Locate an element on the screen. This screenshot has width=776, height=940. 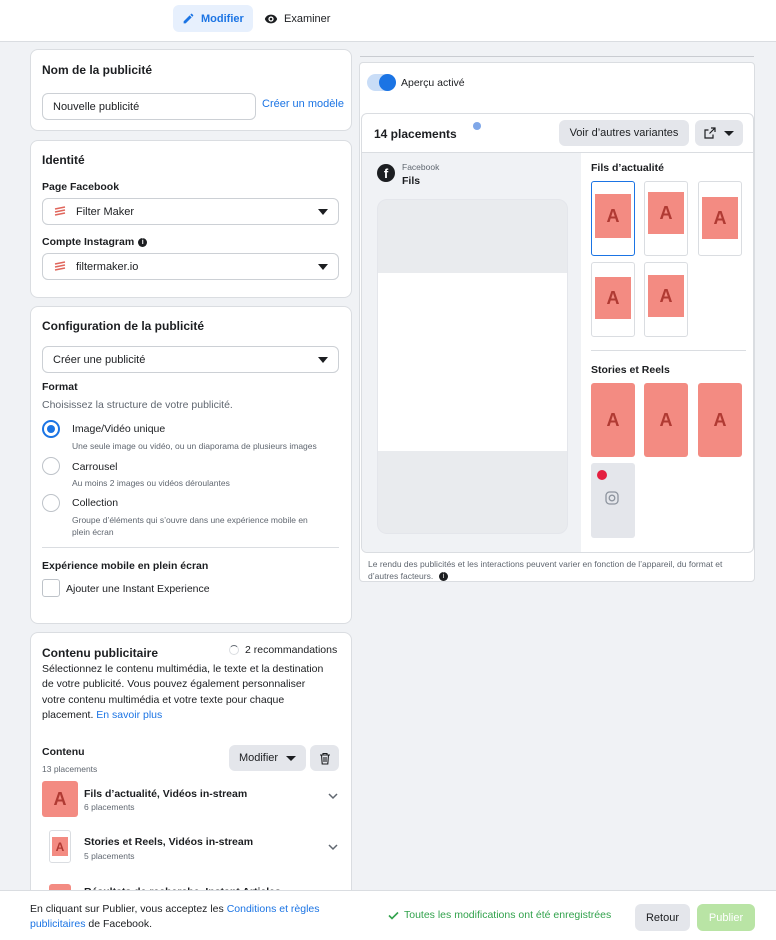
modify-content-button: Modifier is located at coordinates (267, 758).